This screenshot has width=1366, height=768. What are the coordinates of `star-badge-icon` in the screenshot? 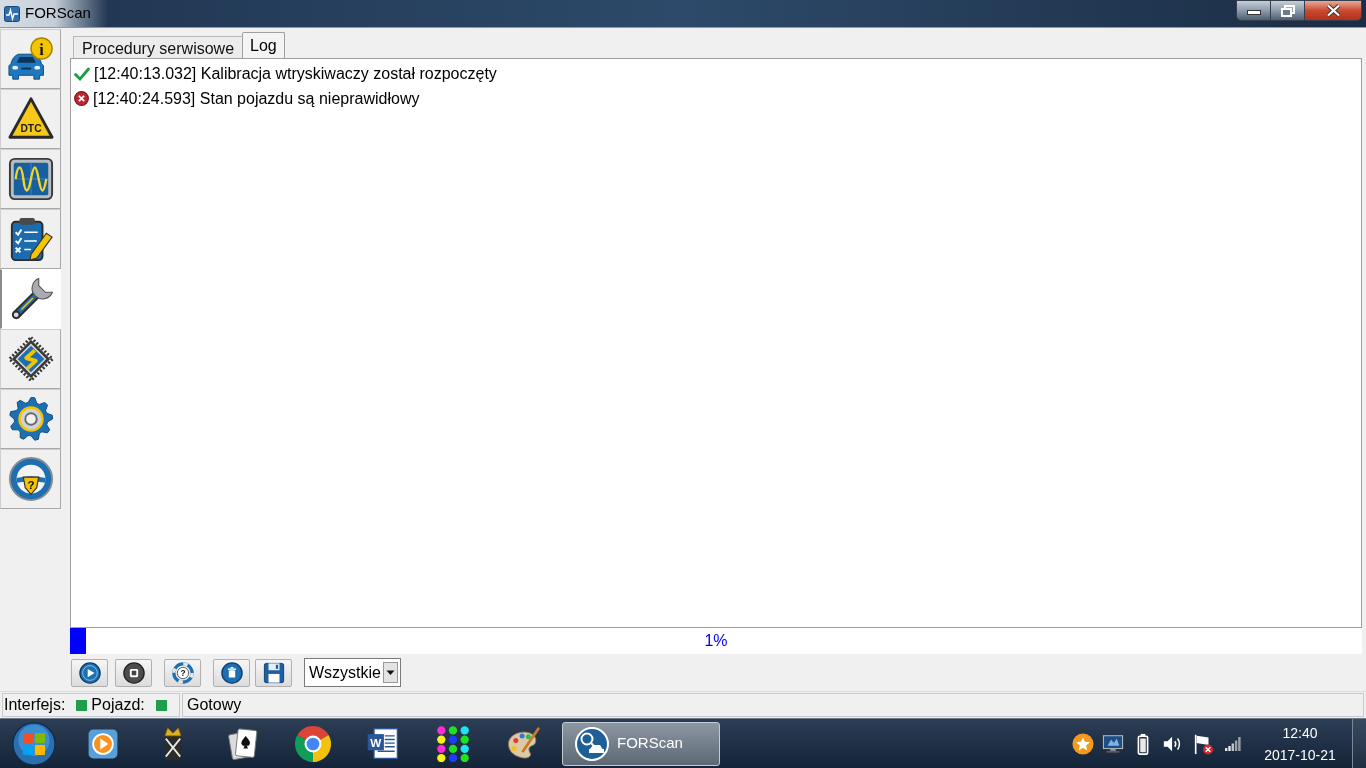 It's located at (1083, 743).